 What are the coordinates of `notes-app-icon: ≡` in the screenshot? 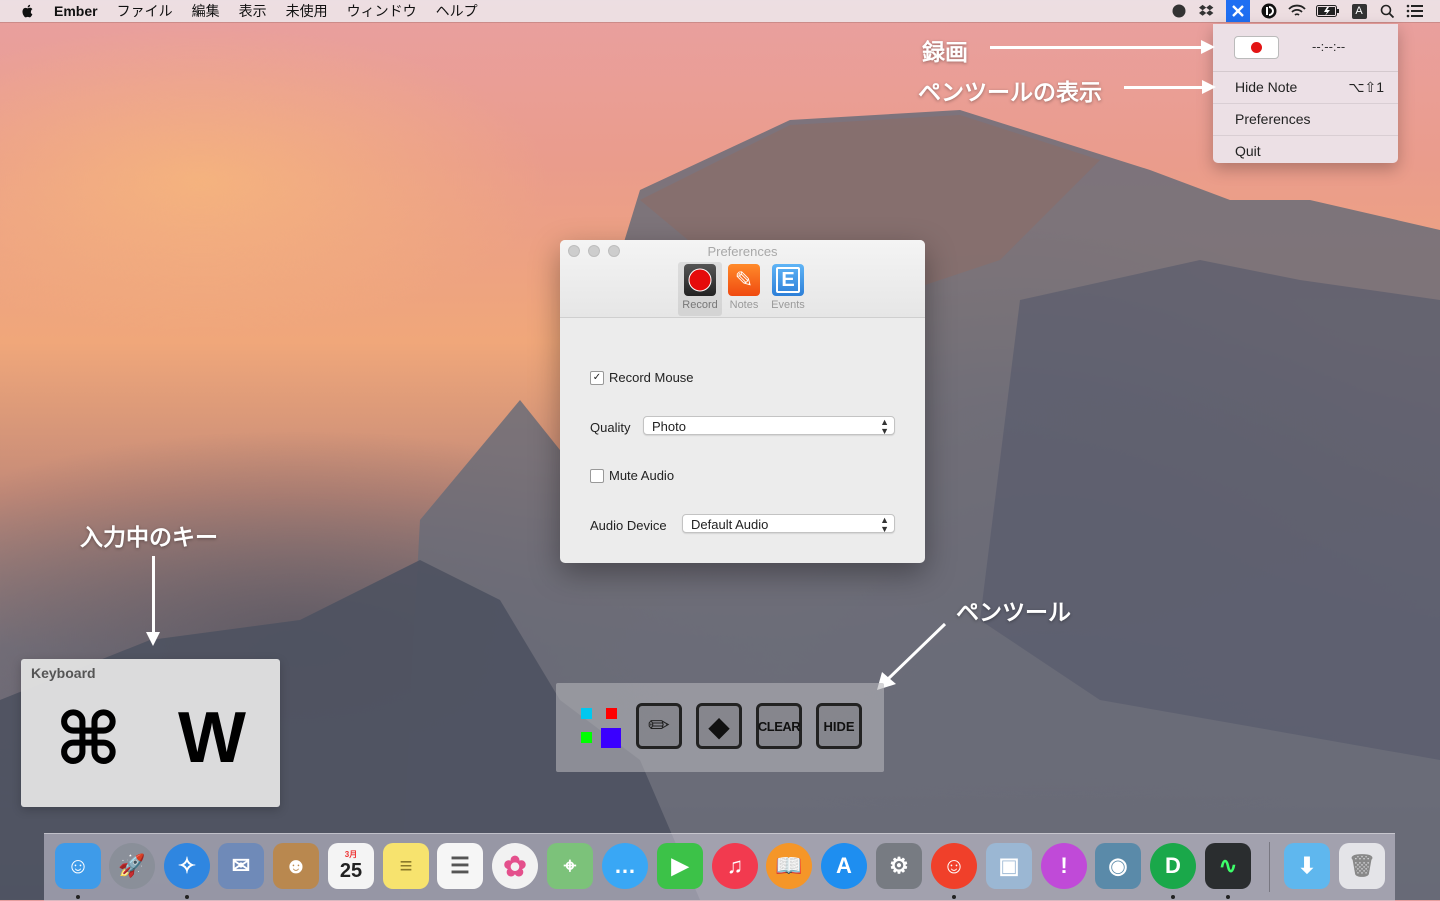 It's located at (406, 866).